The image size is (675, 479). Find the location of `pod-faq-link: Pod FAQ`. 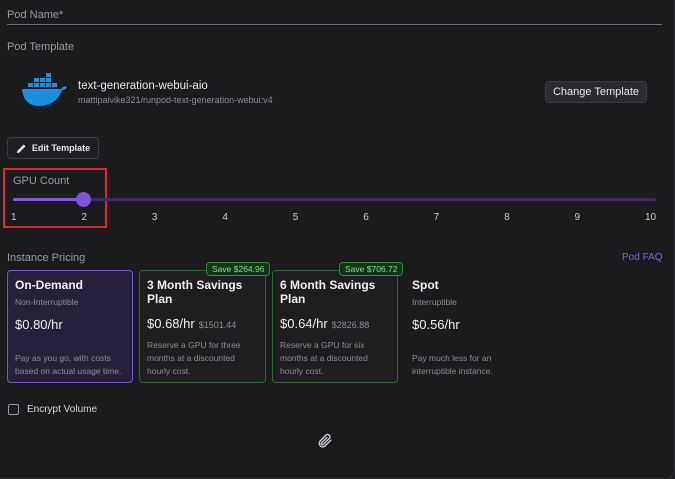

pod-faq-link: Pod FAQ is located at coordinates (642, 257).